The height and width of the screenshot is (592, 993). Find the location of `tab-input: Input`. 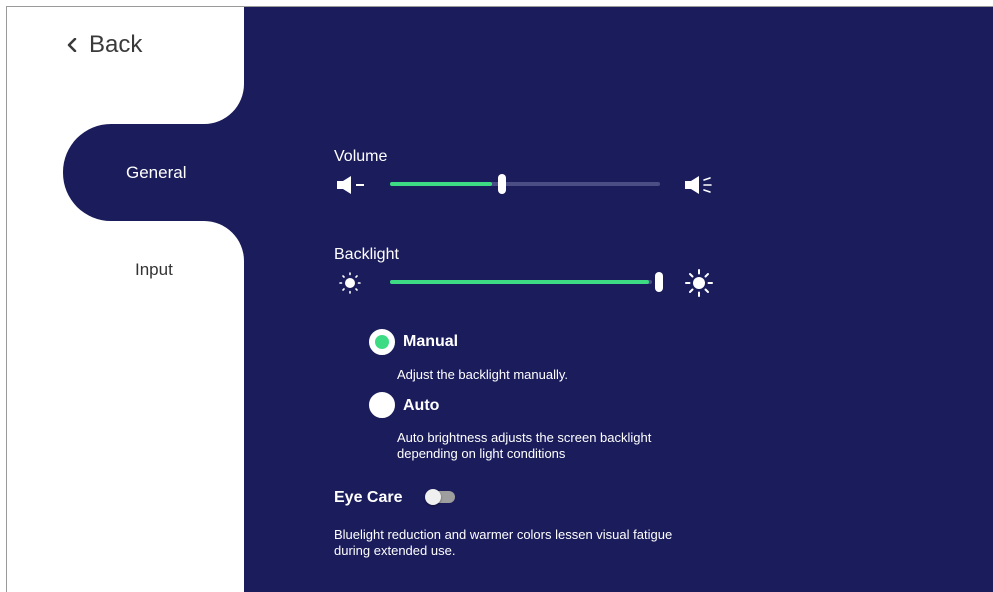

tab-input: Input is located at coordinates (153, 270).